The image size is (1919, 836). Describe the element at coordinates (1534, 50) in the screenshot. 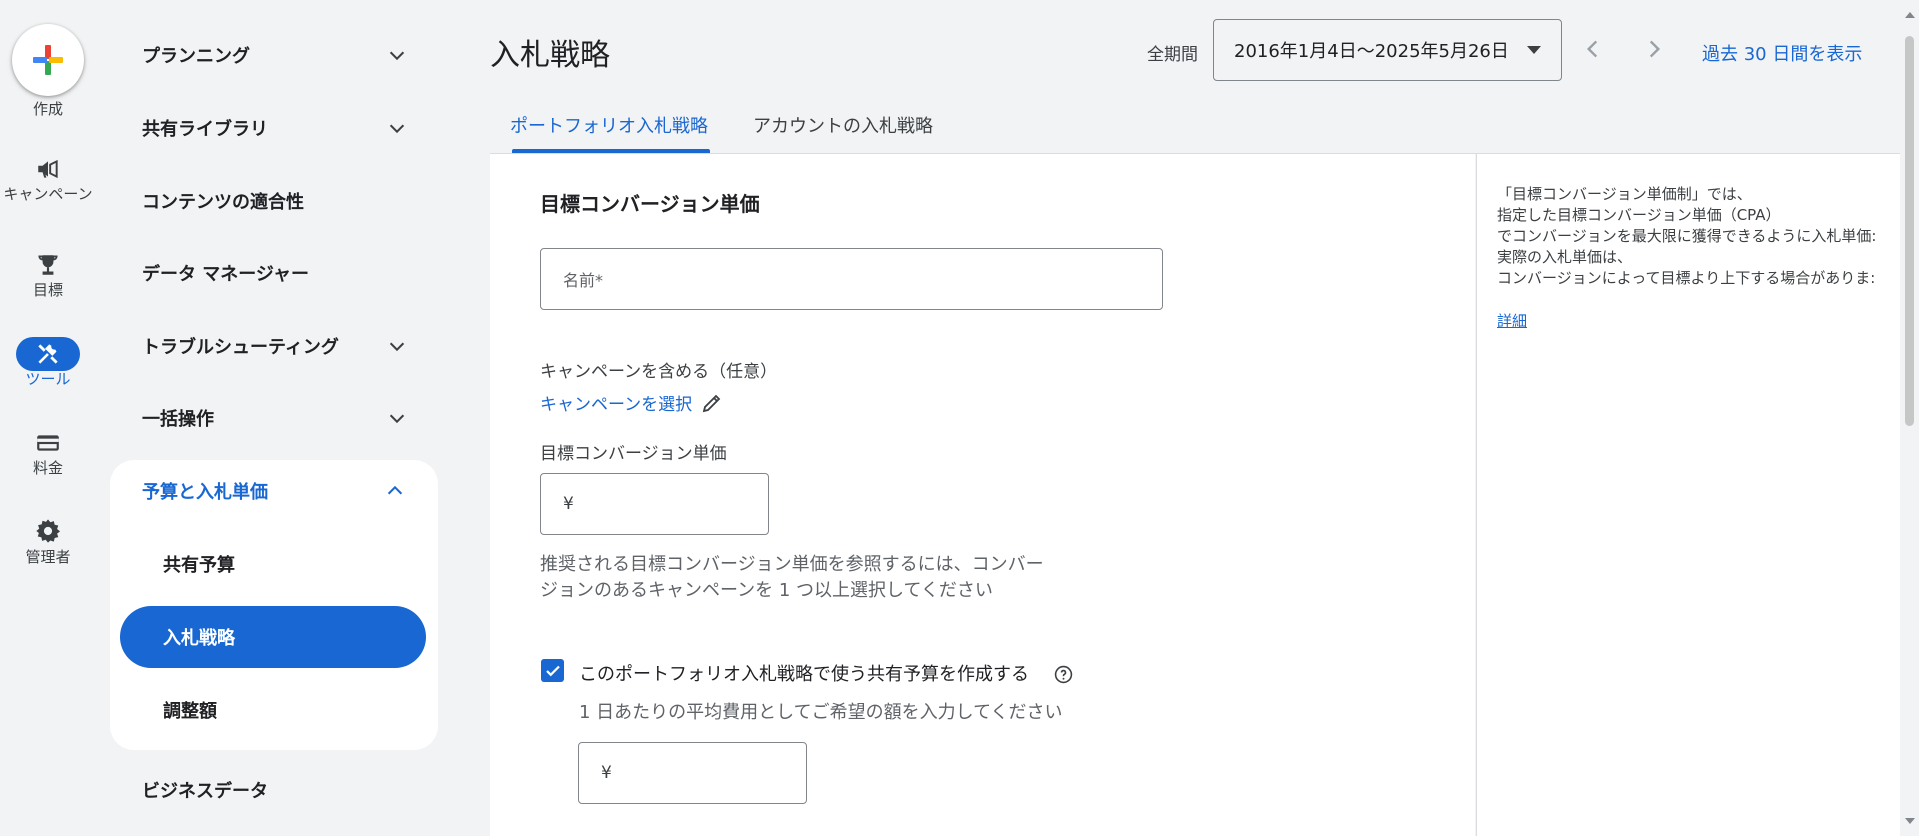

I see `dropdown-arrow-icon` at that location.